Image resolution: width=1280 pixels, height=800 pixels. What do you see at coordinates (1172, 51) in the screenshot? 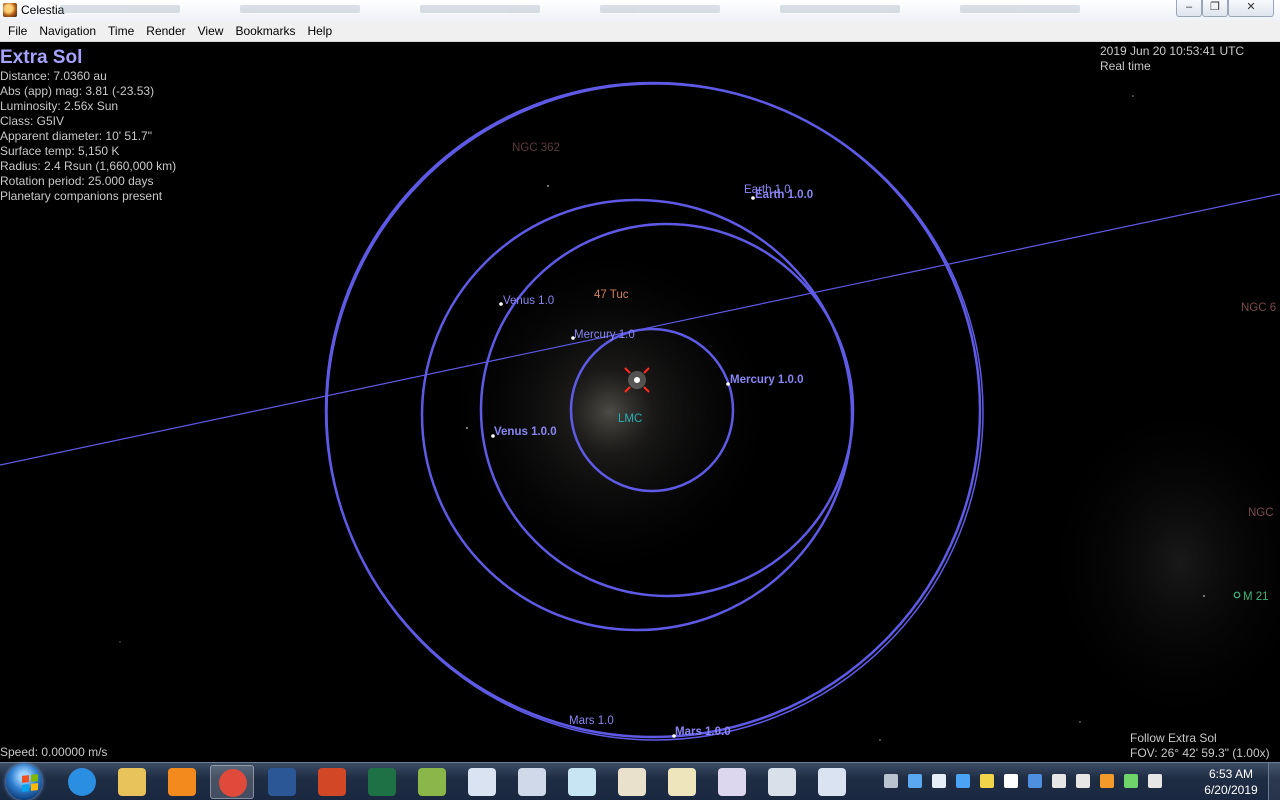
I see `simulation-datetime: 2019 Jun 20 10:53:41 UTC` at bounding box center [1172, 51].